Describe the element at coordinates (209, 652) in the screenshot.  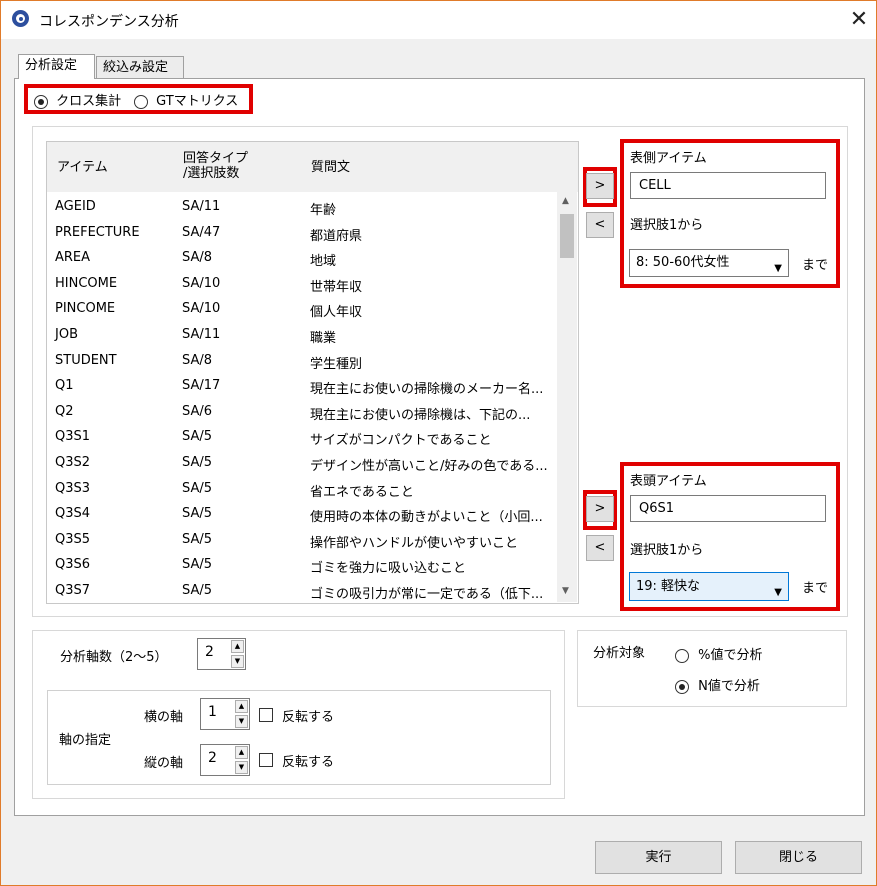
I see `axis-count-value: 2` at that location.